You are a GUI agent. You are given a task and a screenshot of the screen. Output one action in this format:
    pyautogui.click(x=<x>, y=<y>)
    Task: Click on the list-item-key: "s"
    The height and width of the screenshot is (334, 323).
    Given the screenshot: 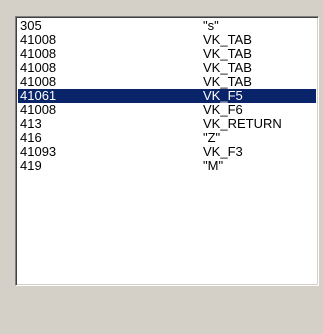 What is the action you would take?
    pyautogui.click(x=211, y=25)
    